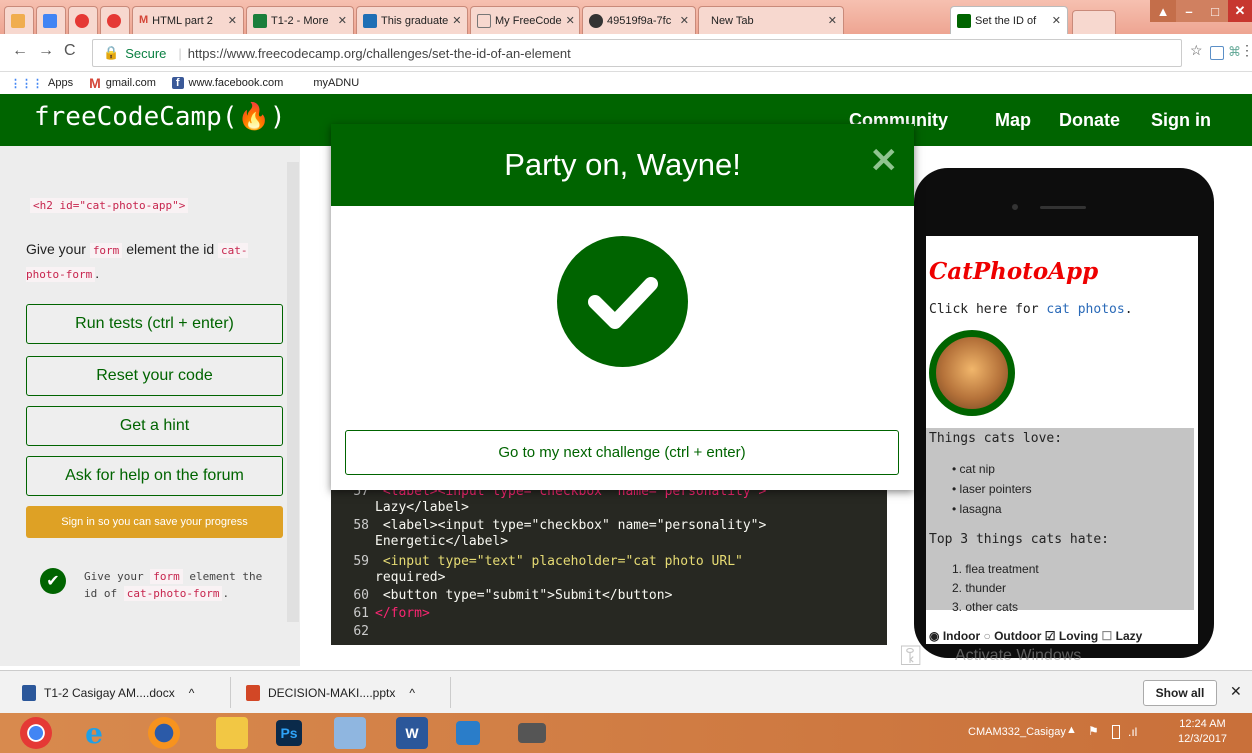 This screenshot has height=753, width=1252. What do you see at coordinates (1202, 732) in the screenshot?
I see `clock: 12:24 AM 12/3/2017` at bounding box center [1202, 732].